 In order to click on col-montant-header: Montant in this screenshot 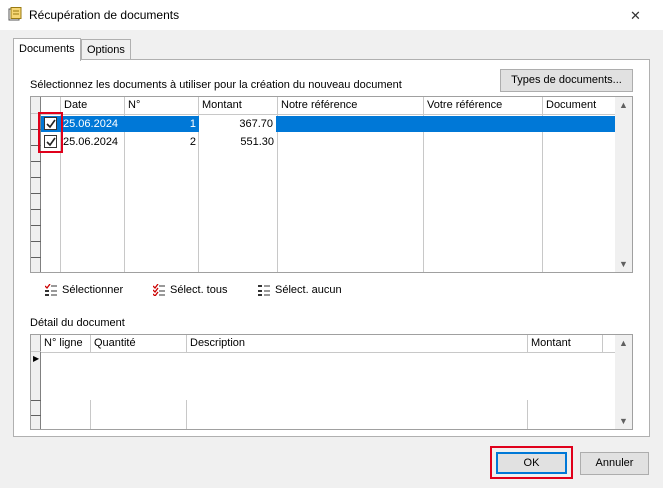, I will do `click(238, 105)`.